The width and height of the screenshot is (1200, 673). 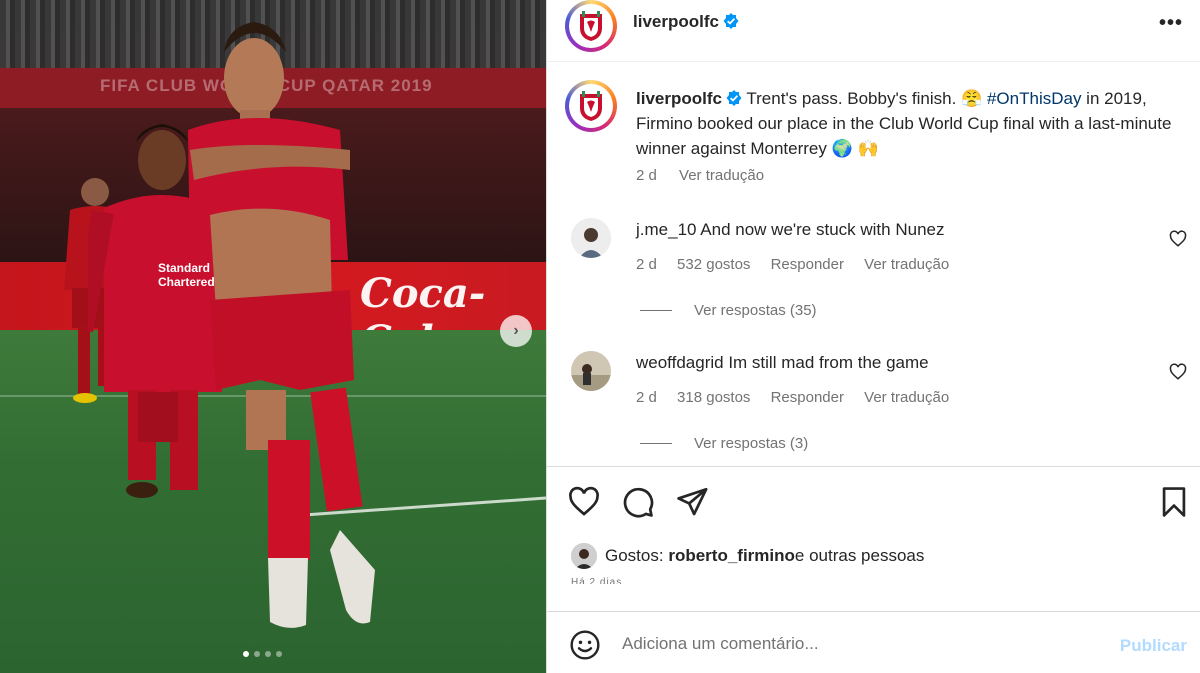 I want to click on comment-username: weoffdagrid, so click(x=680, y=362).